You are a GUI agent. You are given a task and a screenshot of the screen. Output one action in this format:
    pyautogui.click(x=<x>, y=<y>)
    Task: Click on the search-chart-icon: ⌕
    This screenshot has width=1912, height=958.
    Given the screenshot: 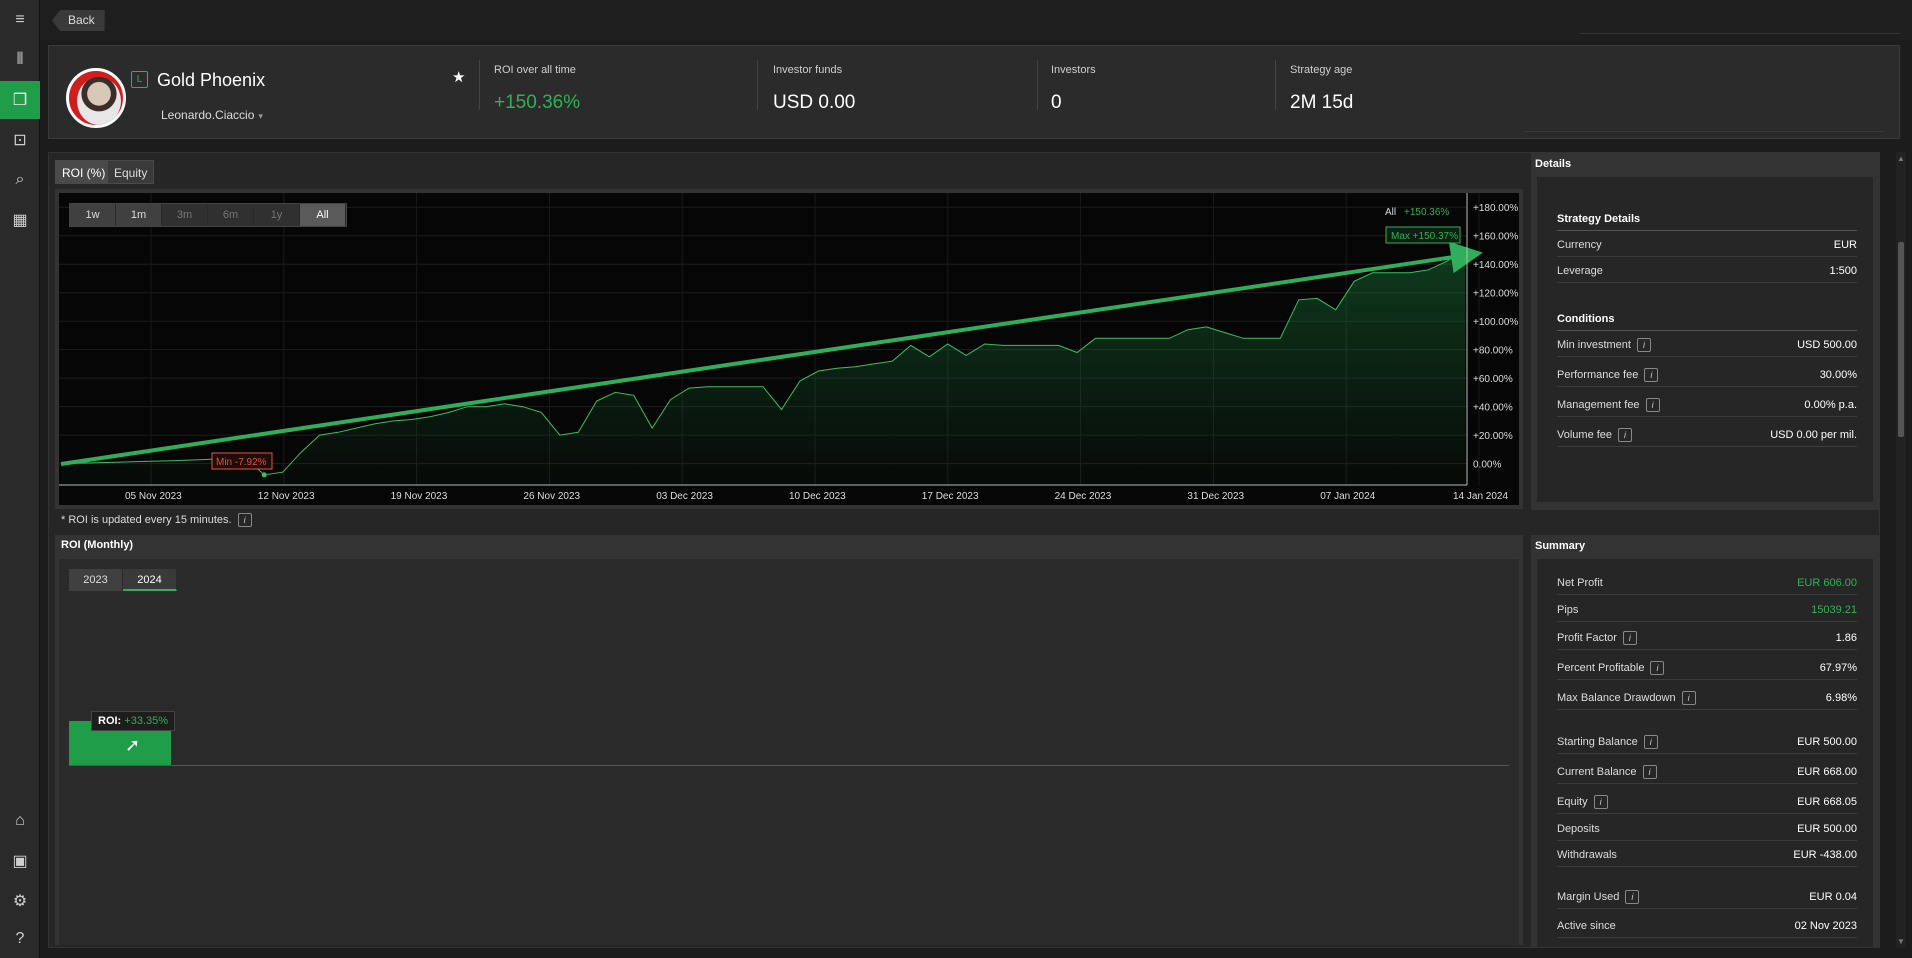 What is the action you would take?
    pyautogui.click(x=20, y=180)
    